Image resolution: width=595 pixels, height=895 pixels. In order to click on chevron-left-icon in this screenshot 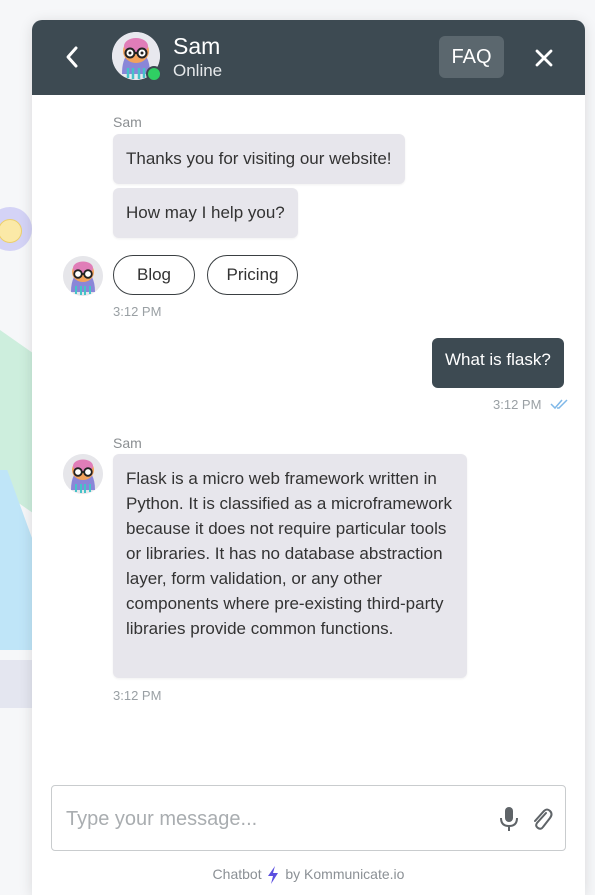, I will do `click(72, 57)`.